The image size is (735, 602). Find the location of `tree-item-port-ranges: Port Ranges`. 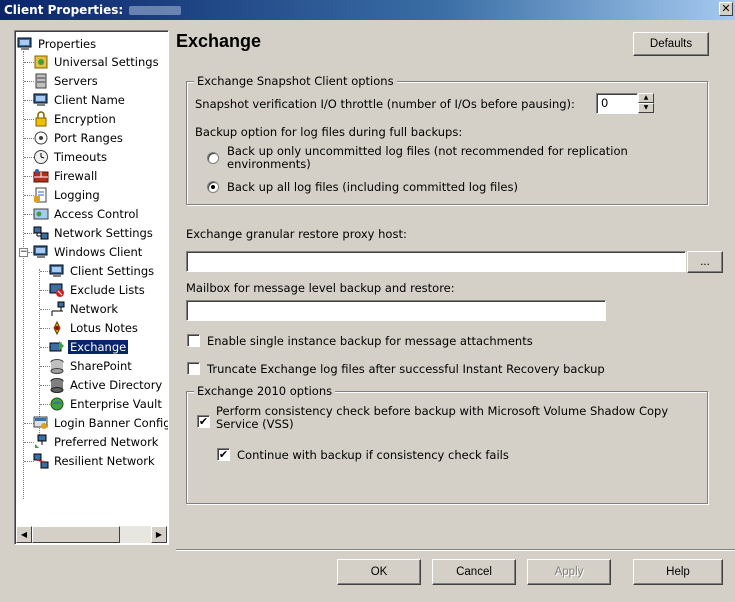

tree-item-port-ranges: Port Ranges is located at coordinates (79, 138).